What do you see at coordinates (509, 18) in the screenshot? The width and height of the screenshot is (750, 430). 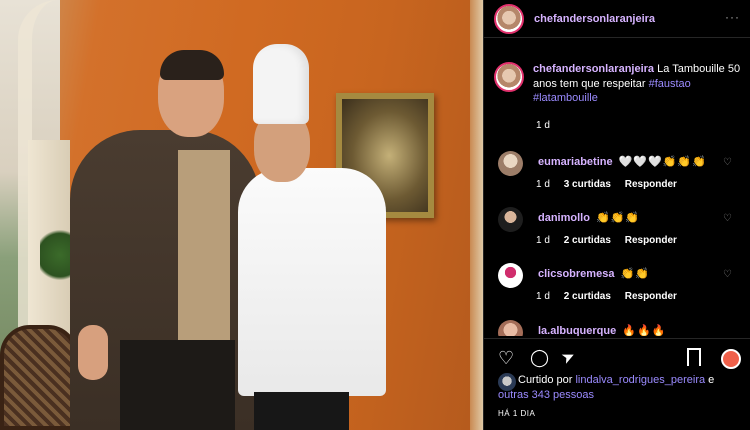 I see `author-avatar` at bounding box center [509, 18].